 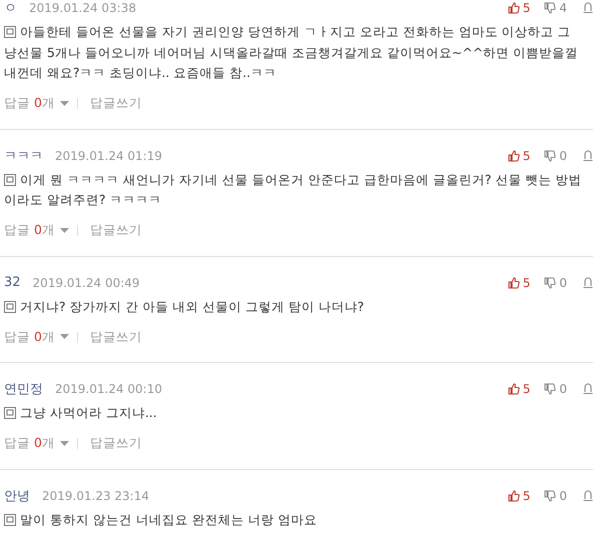 What do you see at coordinates (23, 155) in the screenshot?
I see `author-name: ㅋㅋㅋ` at bounding box center [23, 155].